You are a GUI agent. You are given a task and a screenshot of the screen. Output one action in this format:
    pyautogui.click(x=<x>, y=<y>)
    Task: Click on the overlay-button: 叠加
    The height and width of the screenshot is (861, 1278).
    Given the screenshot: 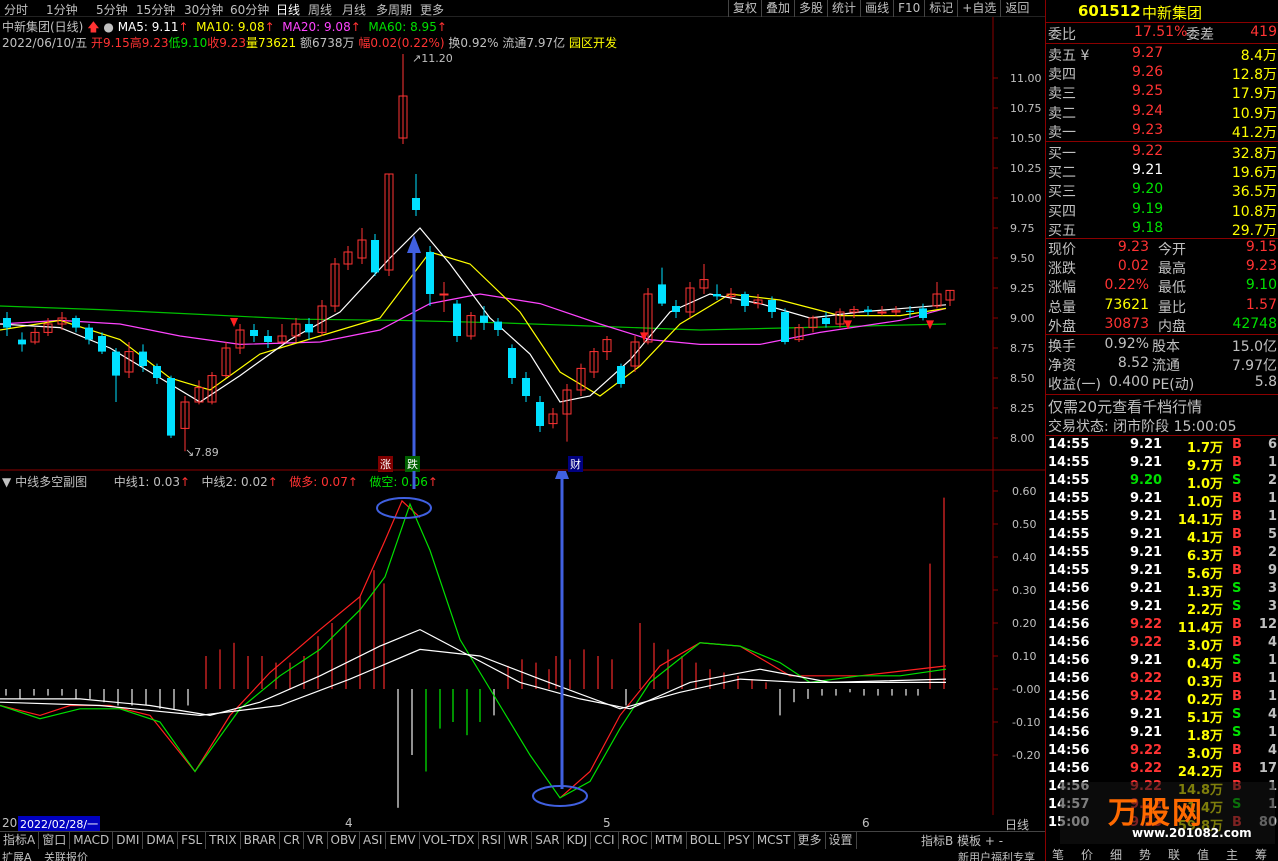 What is the action you would take?
    pyautogui.click(x=777, y=8)
    